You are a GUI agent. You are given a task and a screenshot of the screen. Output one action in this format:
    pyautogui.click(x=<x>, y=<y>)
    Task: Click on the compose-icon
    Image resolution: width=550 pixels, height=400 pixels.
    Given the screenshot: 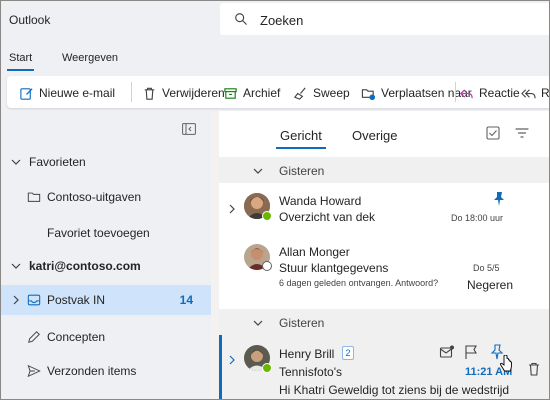 What is the action you would take?
    pyautogui.click(x=26, y=93)
    